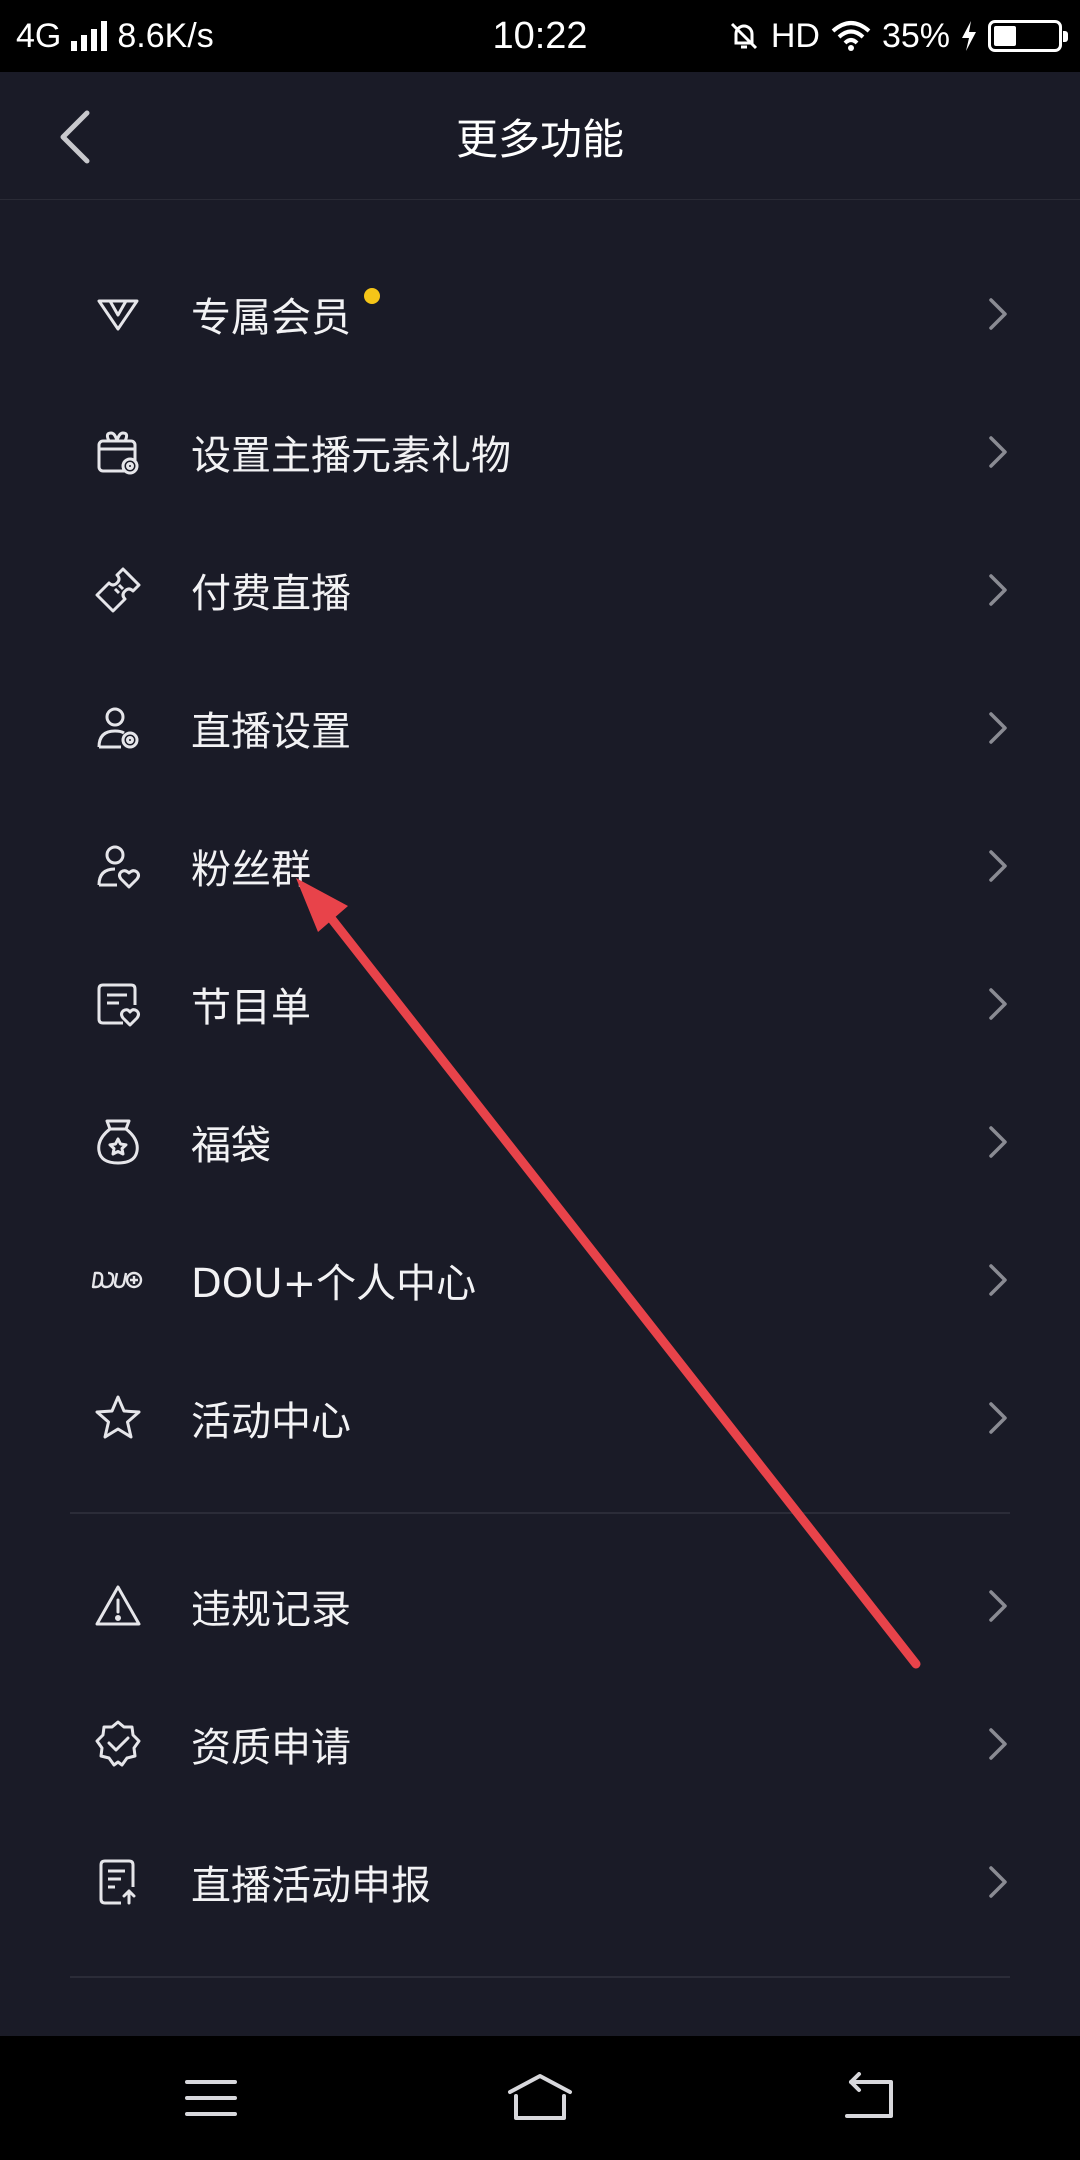 The width and height of the screenshot is (1080, 2160). Describe the element at coordinates (271, 318) in the screenshot. I see `menu-item-label: 专属会员` at that location.